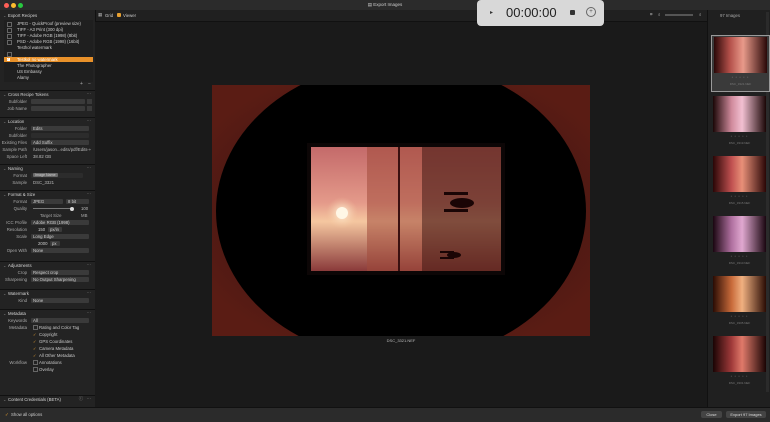 The height and width of the screenshot is (422, 770). What do you see at coordinates (47, 265) in the screenshot?
I see `section-adjustments: ⌄ Adjustments ···` at bounding box center [47, 265].